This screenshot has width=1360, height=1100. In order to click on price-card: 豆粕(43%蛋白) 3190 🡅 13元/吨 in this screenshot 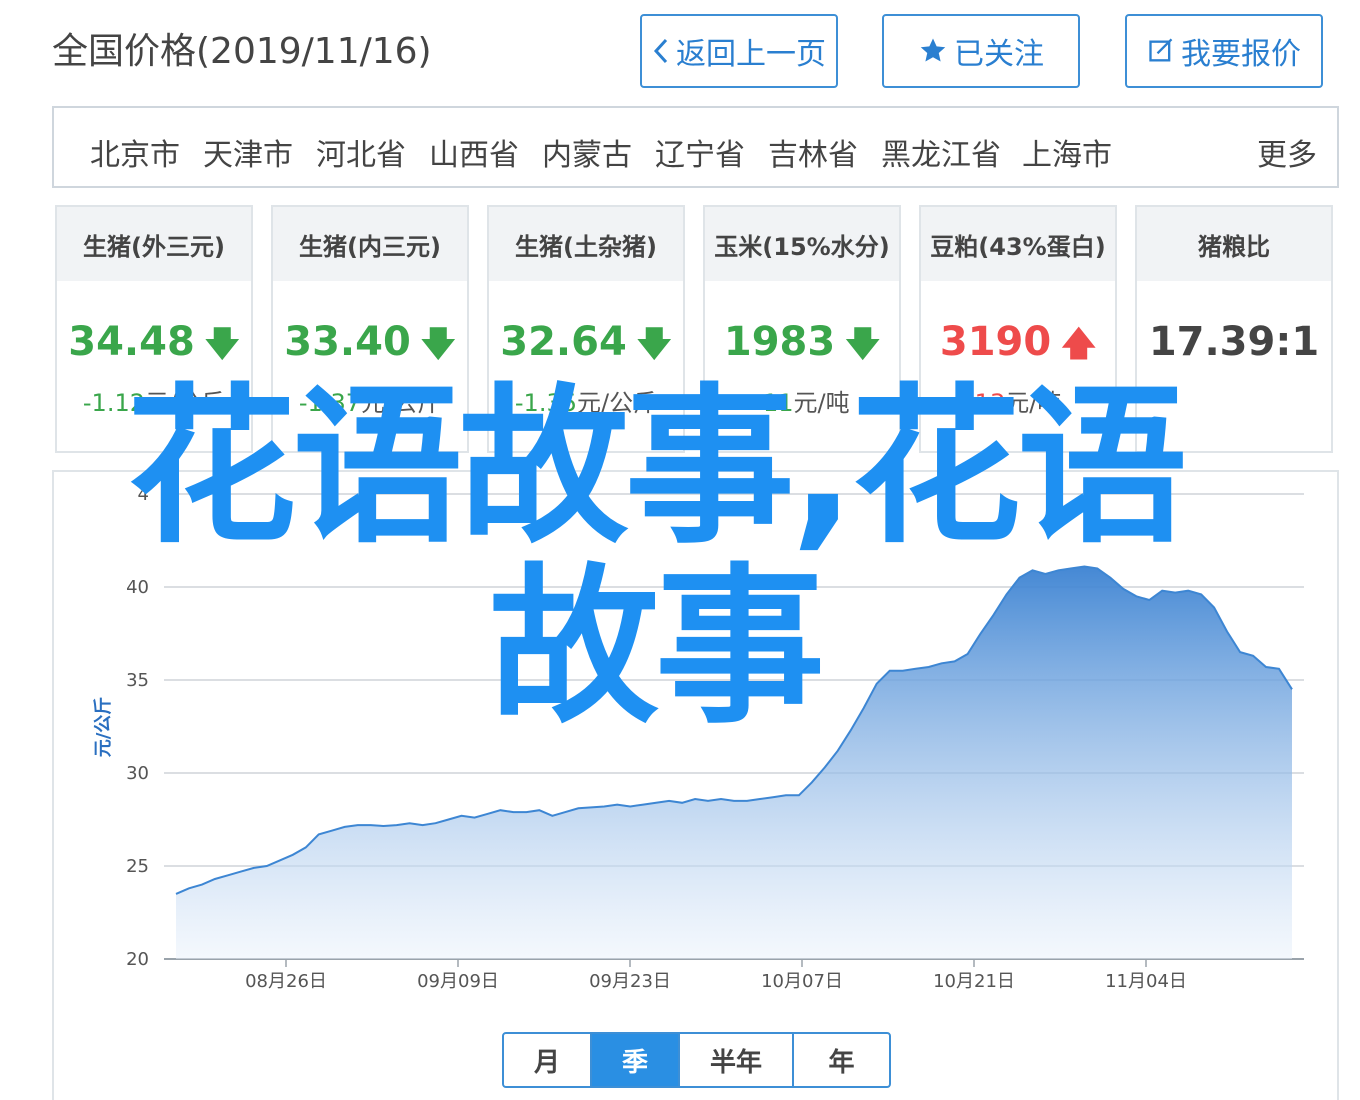, I will do `click(1018, 329)`.